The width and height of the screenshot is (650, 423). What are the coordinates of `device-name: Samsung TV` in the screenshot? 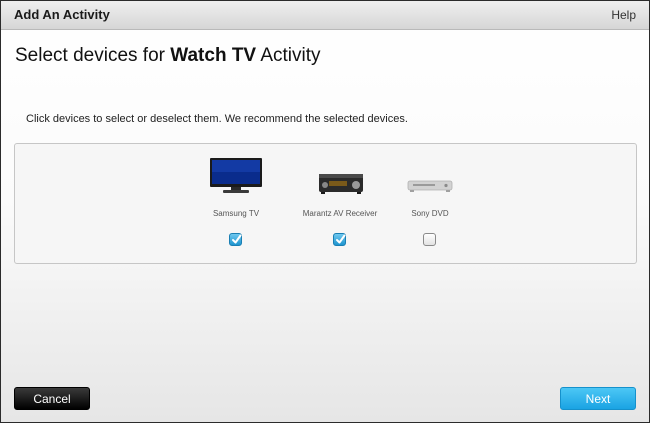 It's located at (236, 213).